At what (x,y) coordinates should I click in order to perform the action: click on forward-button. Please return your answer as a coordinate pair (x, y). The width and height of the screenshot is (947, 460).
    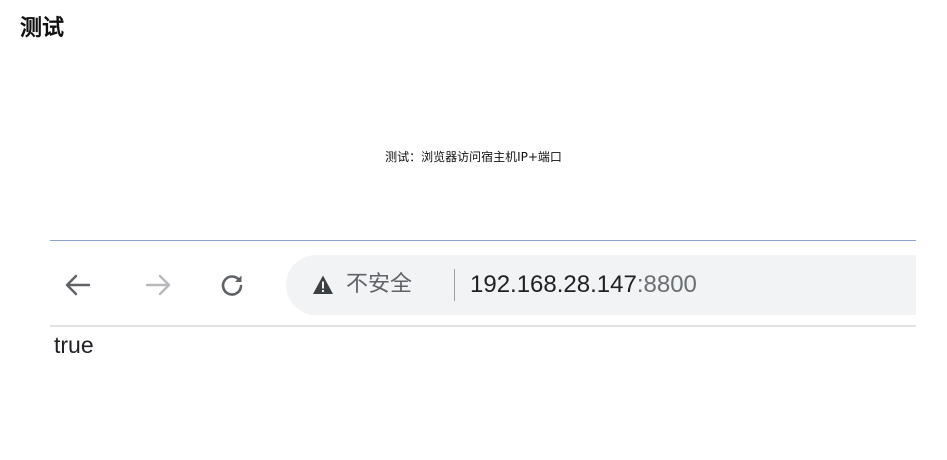
    Looking at the image, I should click on (158, 285).